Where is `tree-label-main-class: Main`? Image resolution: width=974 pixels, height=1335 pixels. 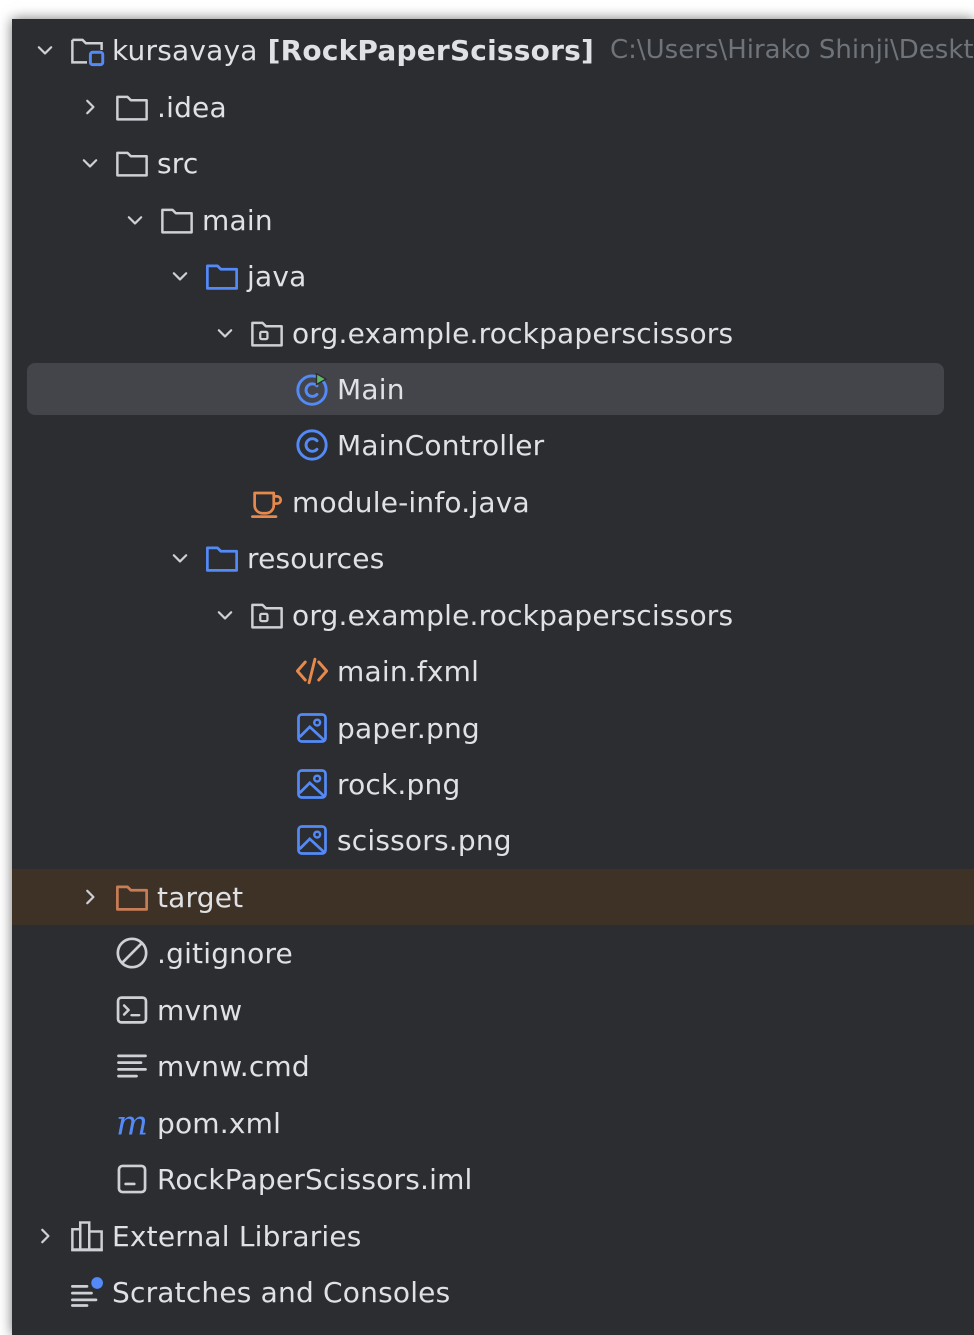 tree-label-main-class: Main is located at coordinates (371, 389).